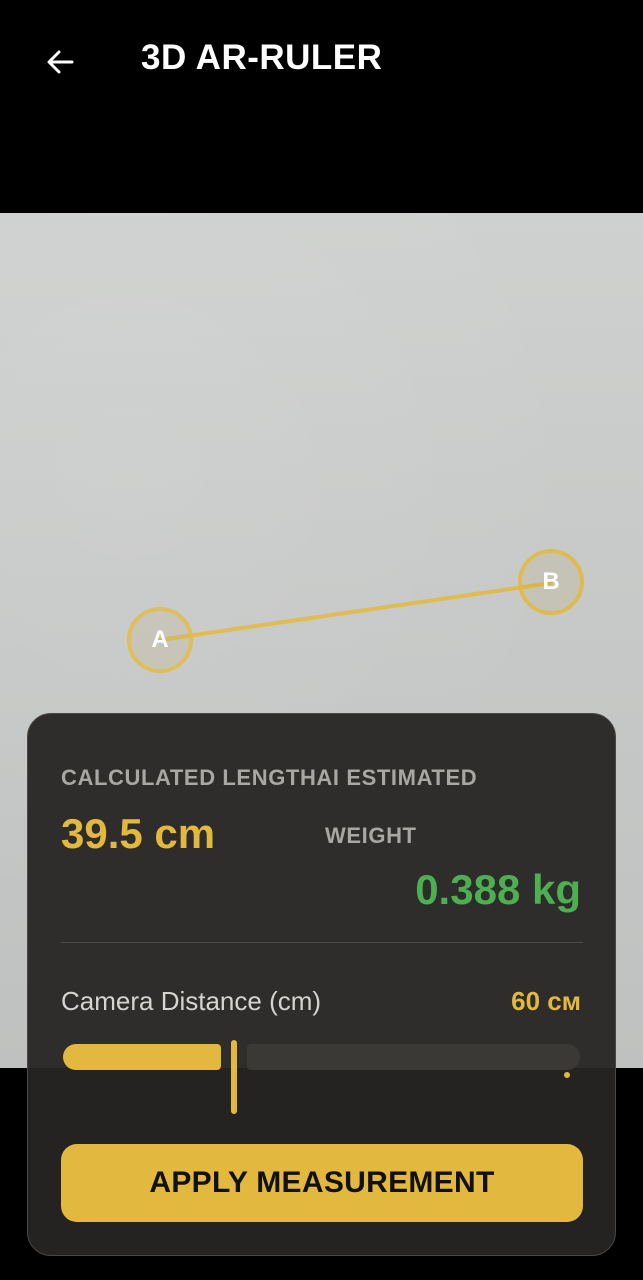  I want to click on apply-measurement-button: APPLY MEASUREMENT, so click(322, 1183).